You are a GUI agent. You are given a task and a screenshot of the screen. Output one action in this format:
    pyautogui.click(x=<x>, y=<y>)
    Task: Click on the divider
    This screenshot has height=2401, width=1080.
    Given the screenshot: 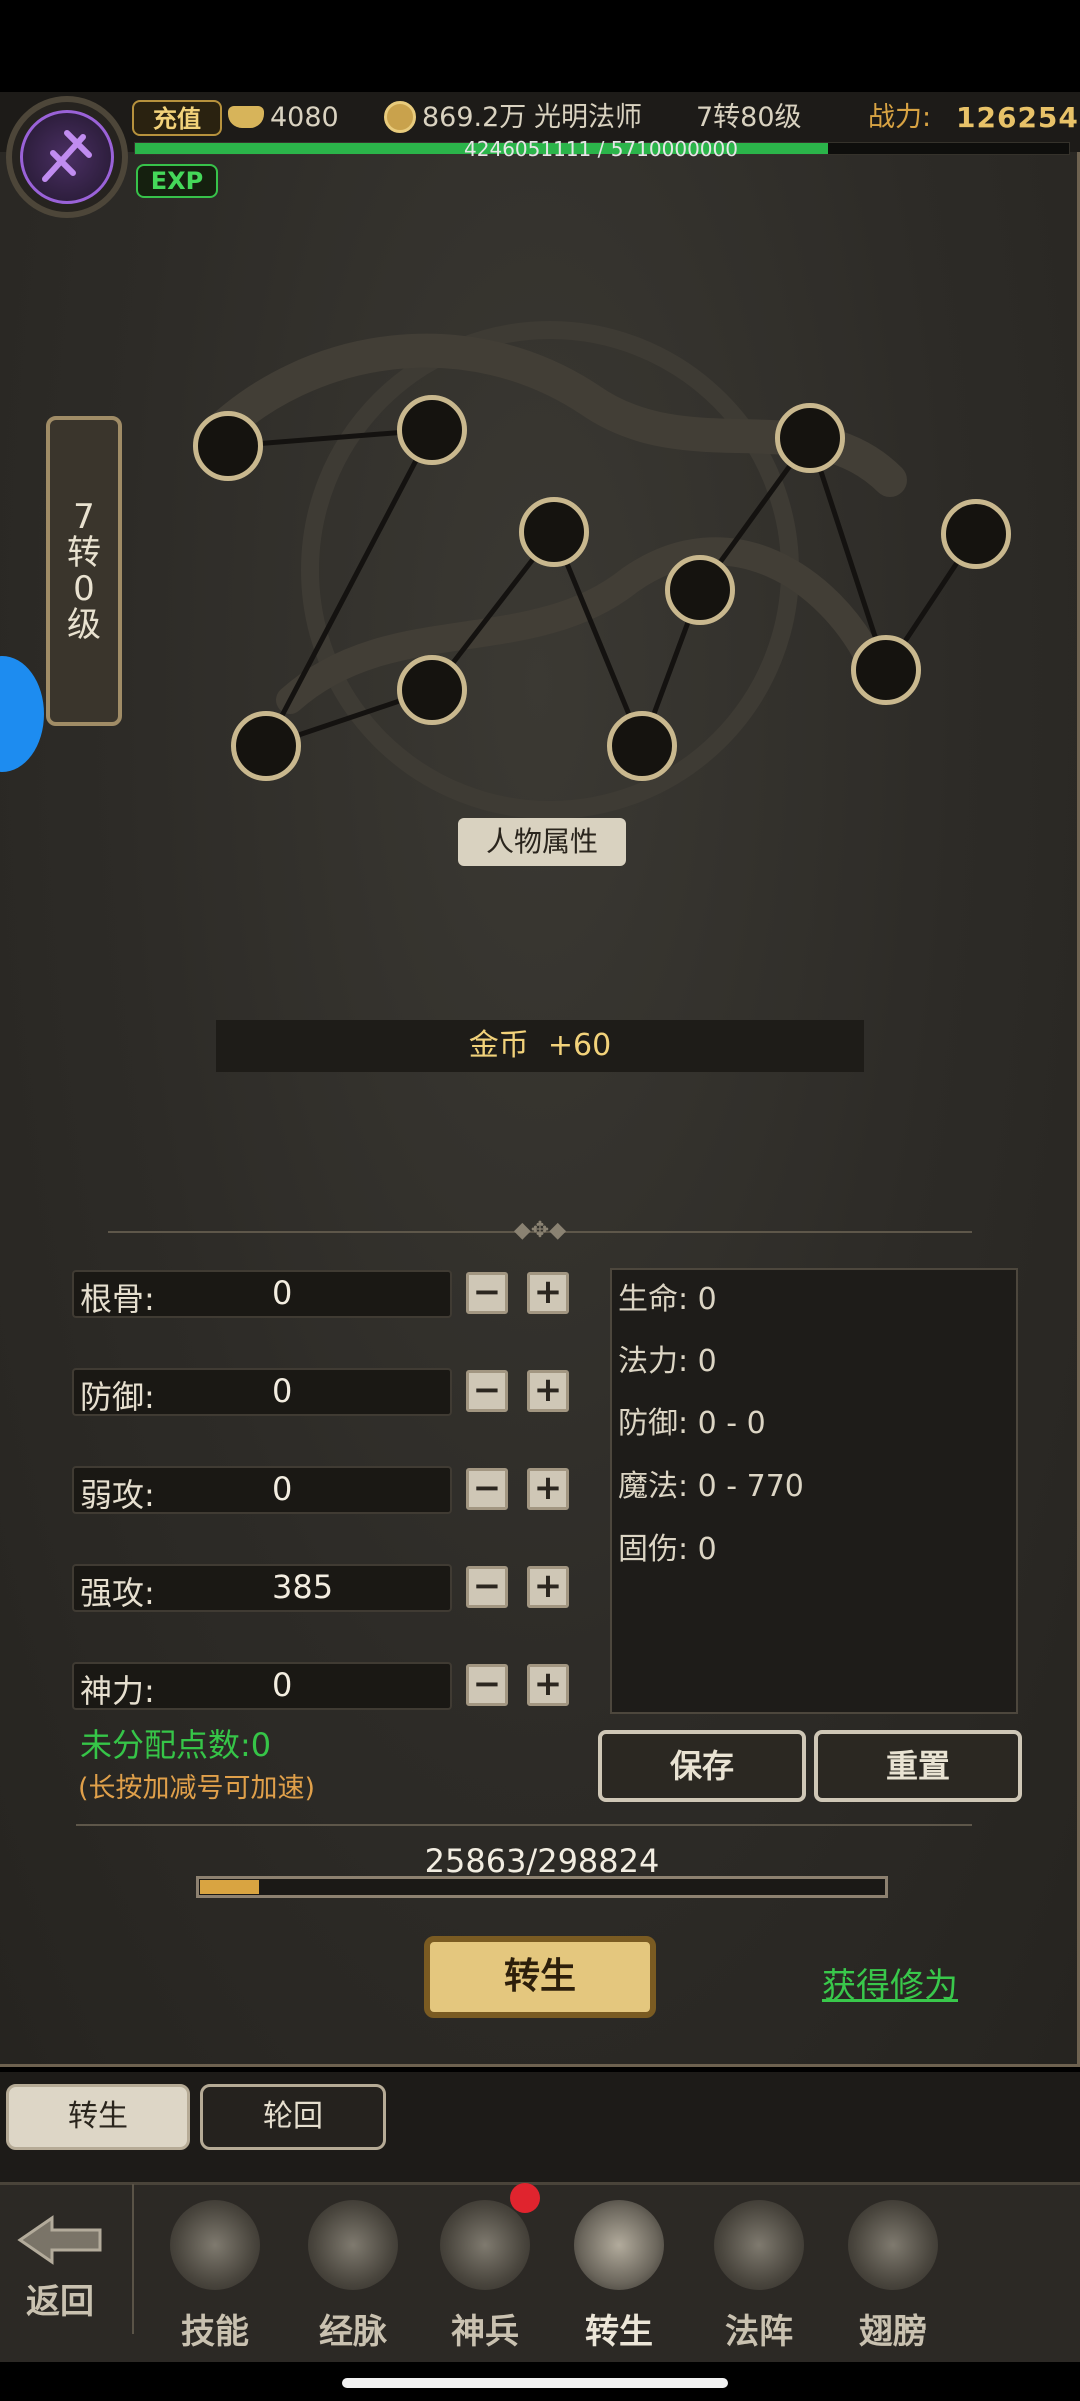 What is the action you would take?
    pyautogui.click(x=524, y=1825)
    